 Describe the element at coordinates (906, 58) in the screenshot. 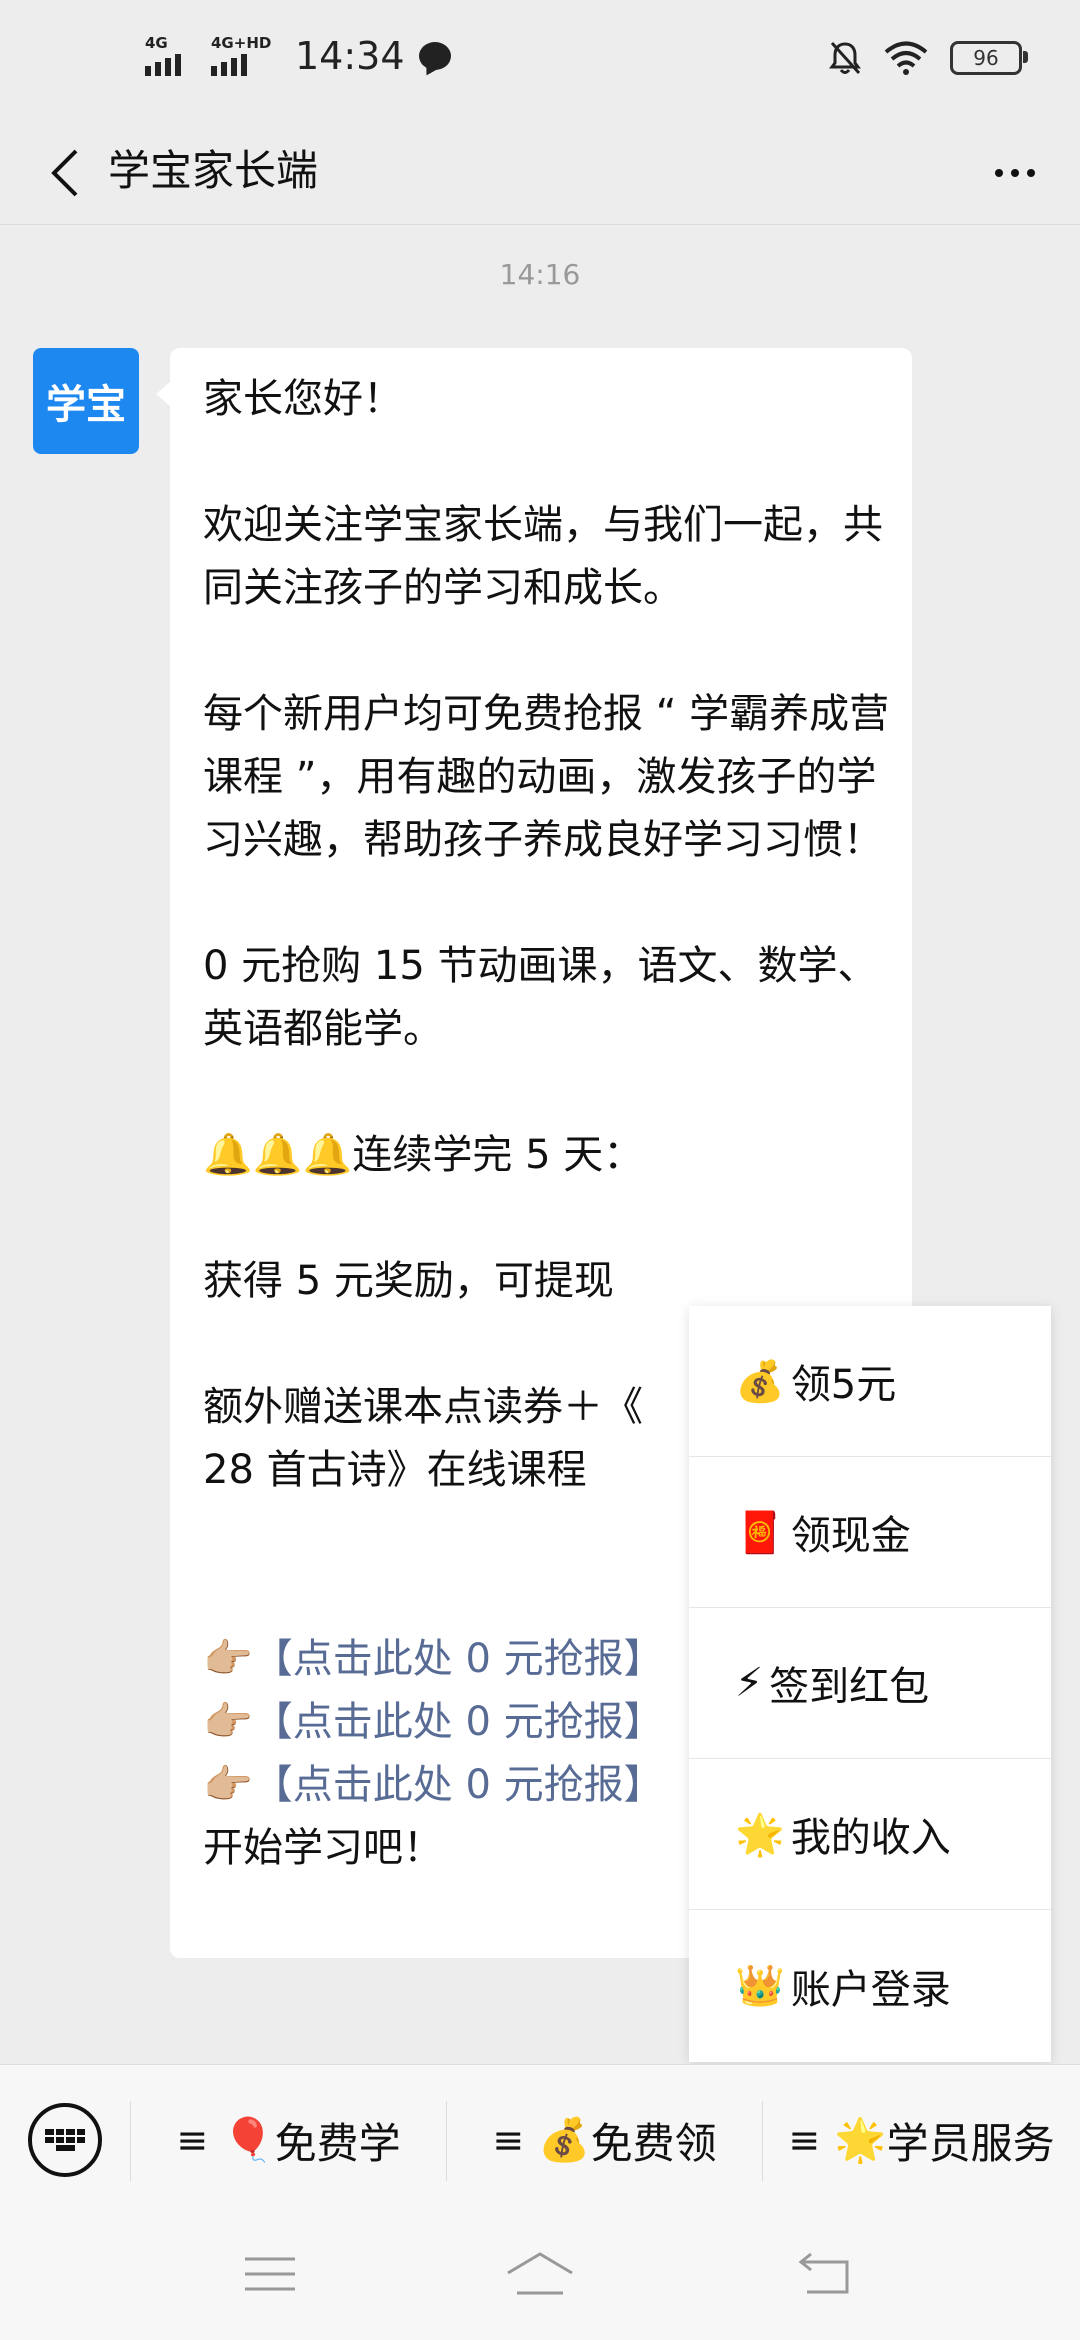

I see `wifi-icon` at that location.